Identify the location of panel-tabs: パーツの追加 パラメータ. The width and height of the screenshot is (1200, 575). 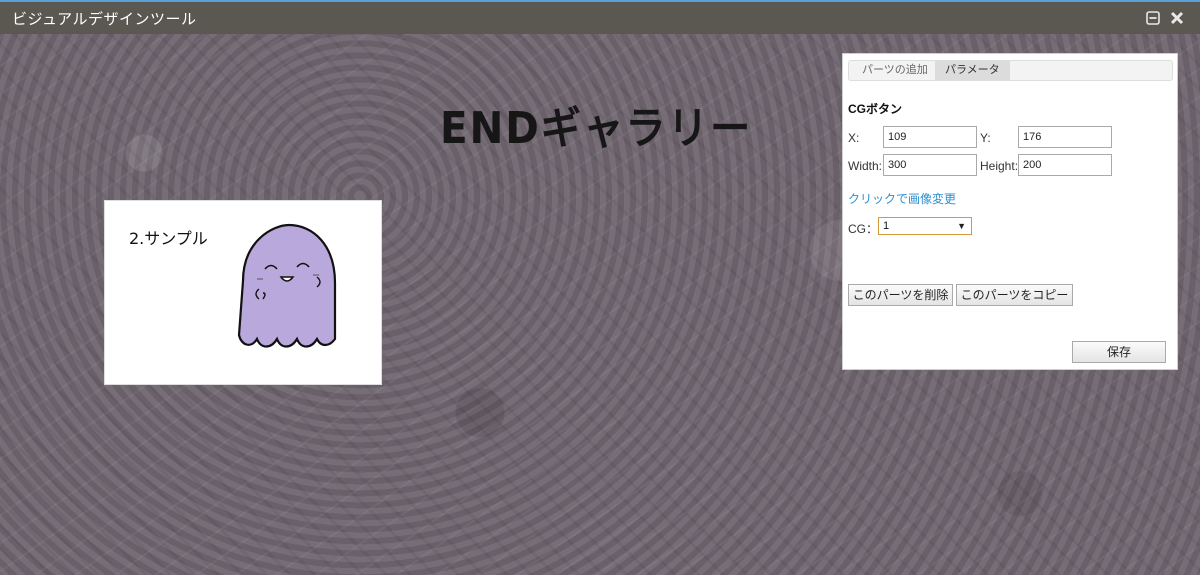
(1010, 70).